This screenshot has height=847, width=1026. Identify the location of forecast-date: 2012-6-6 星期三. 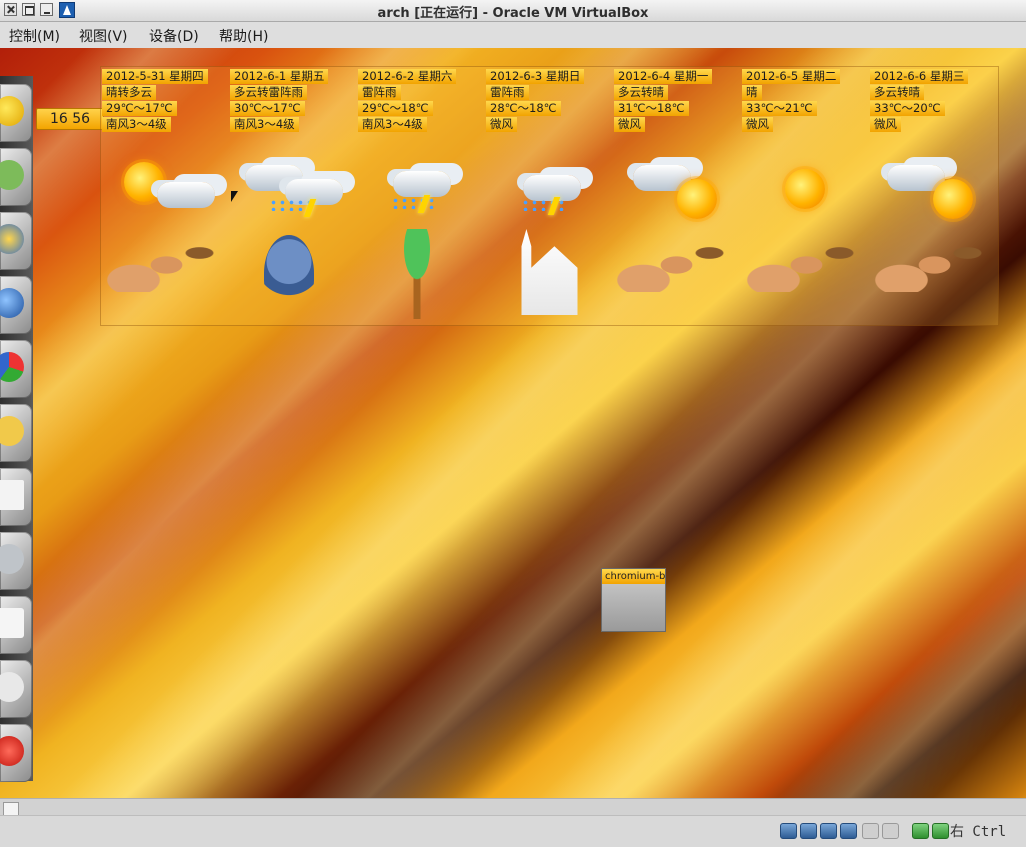
(919, 76).